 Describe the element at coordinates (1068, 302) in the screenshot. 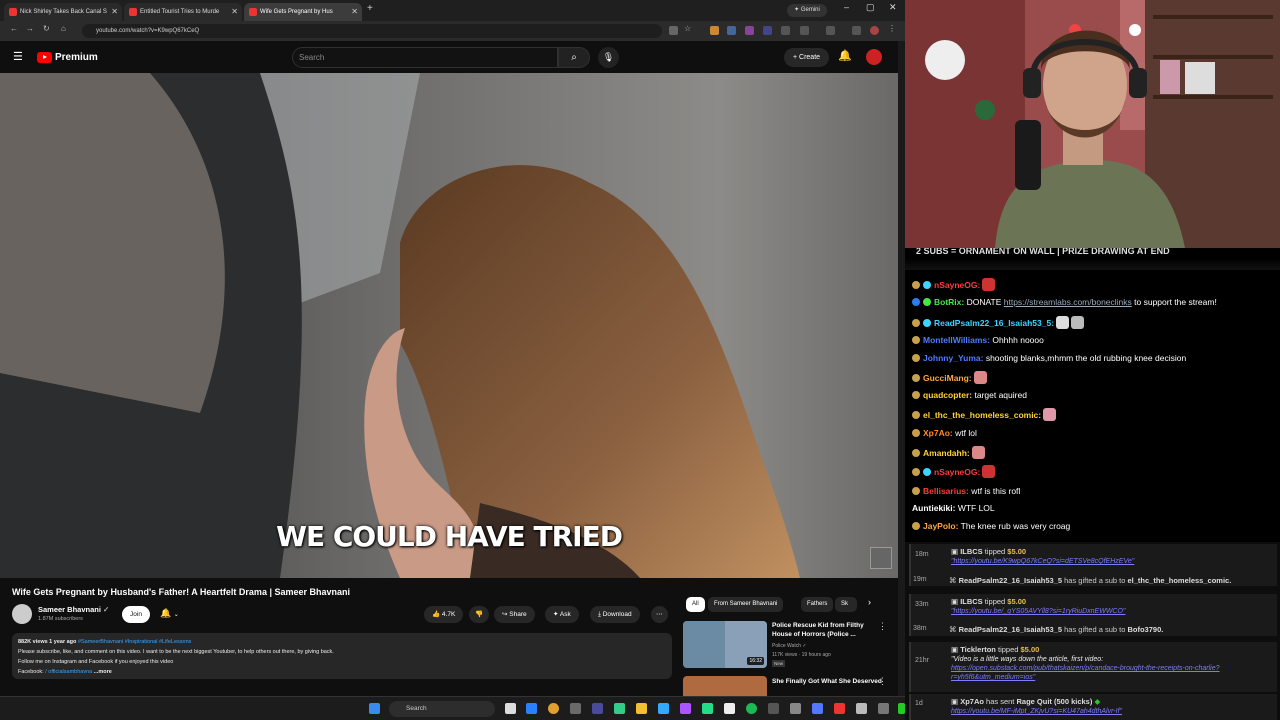

I see `chat-link: https://streamlabs.com/boneclinks` at that location.